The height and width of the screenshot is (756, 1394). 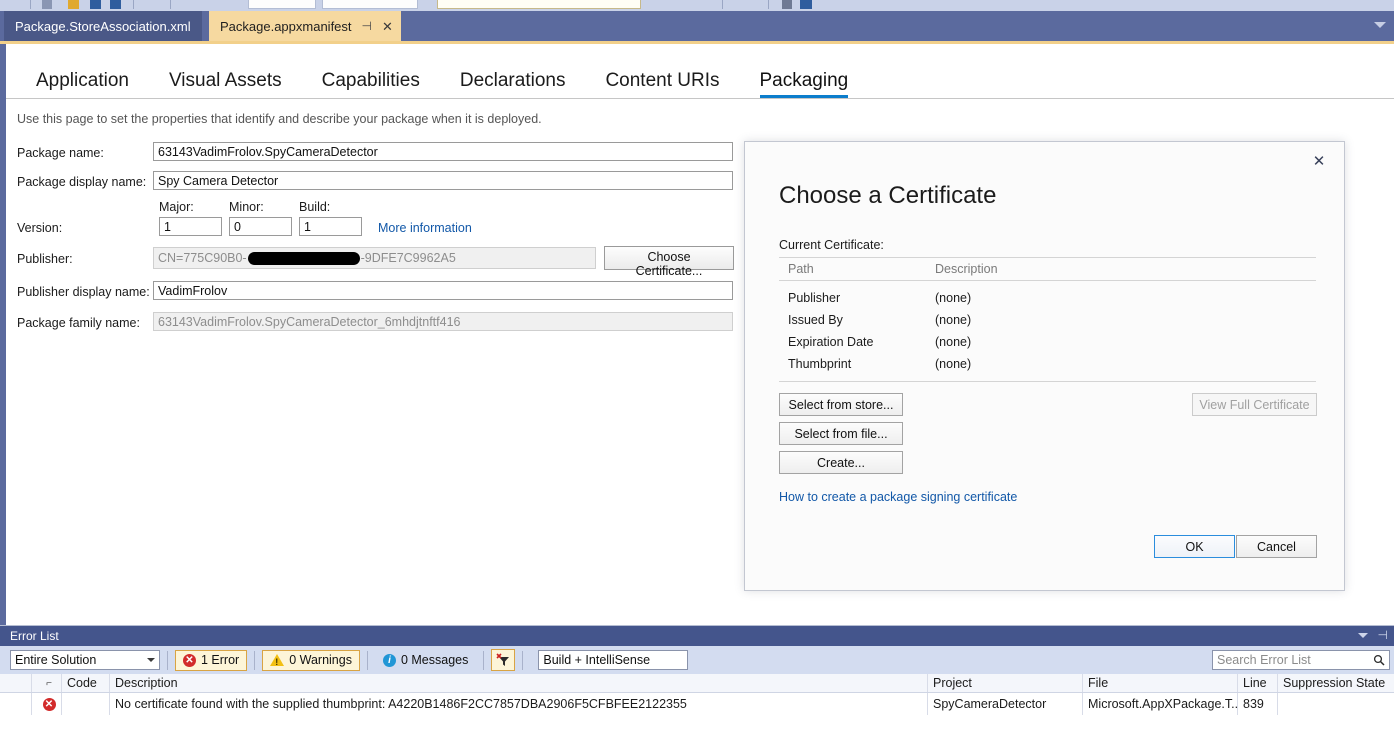 What do you see at coordinates (512, 80) in the screenshot?
I see `tab-label: Declarations` at bounding box center [512, 80].